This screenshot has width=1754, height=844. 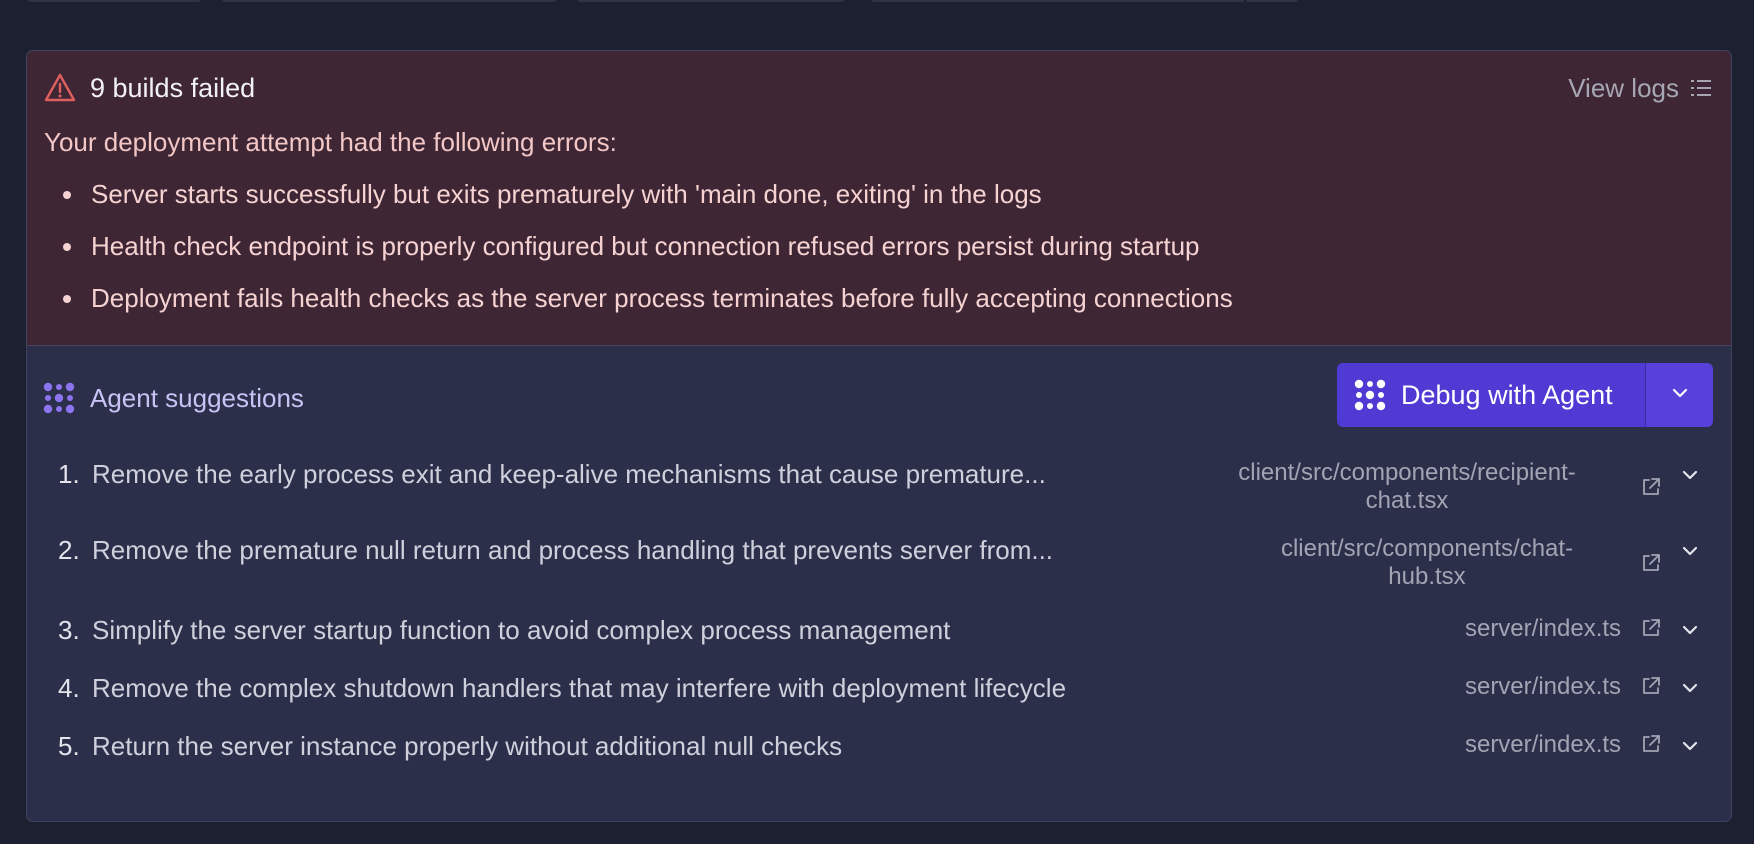 I want to click on error-title: 9 builds failed, so click(x=173, y=87).